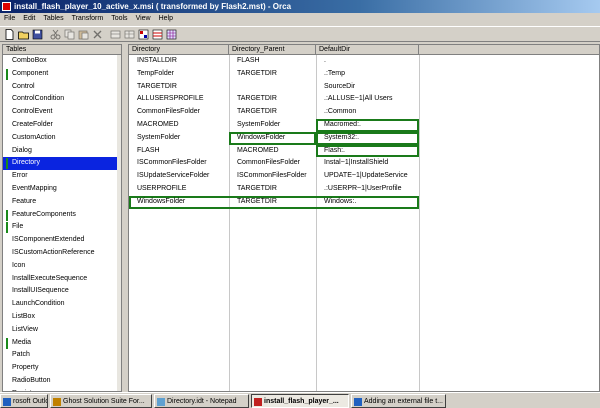 The image size is (600, 408). Describe the element at coordinates (179, 74) in the screenshot. I see `grid-cell: TempFolder` at that location.